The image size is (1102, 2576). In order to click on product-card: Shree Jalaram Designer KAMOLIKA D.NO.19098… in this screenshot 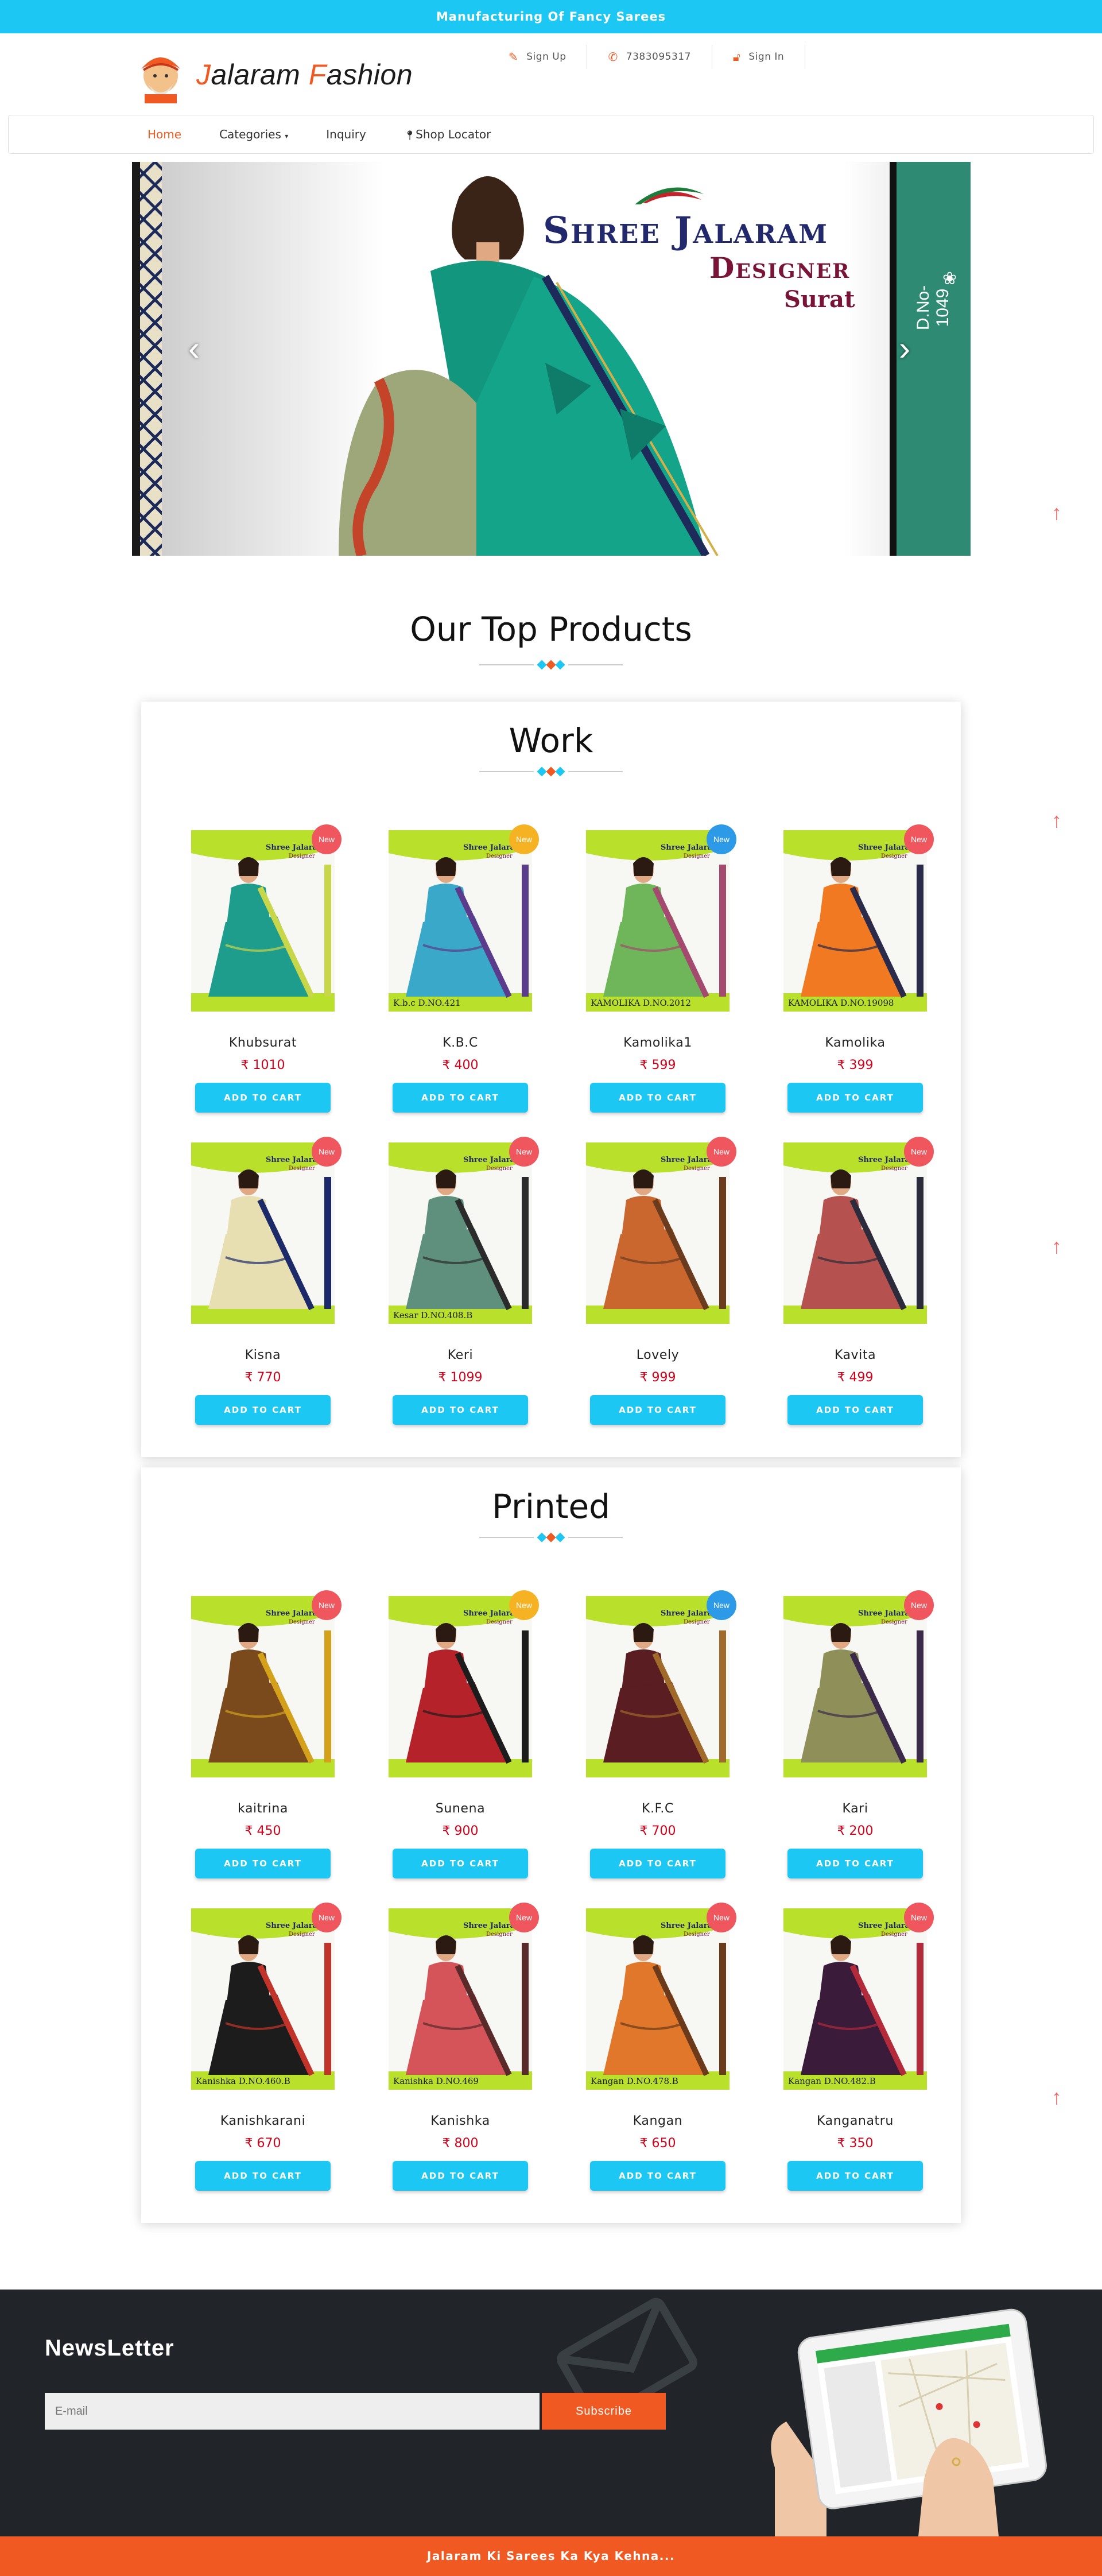, I will do `click(855, 969)`.